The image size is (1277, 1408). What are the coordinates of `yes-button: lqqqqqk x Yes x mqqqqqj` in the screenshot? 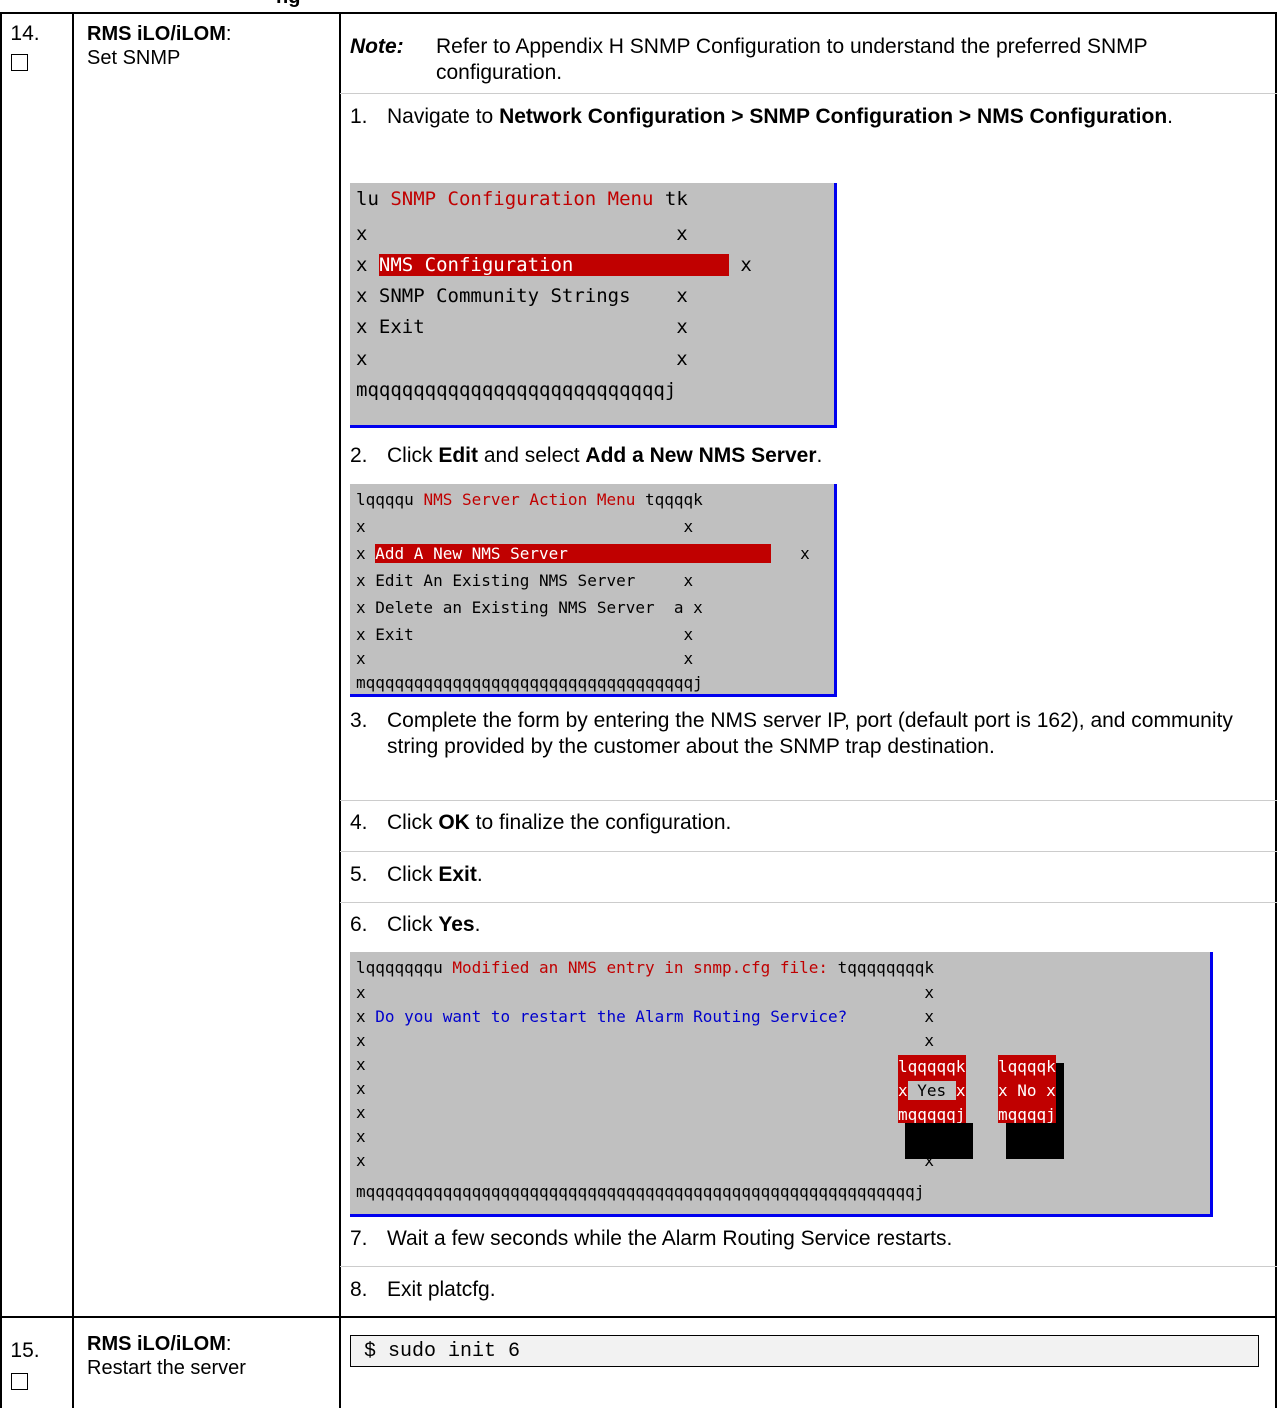 It's located at (932, 1089).